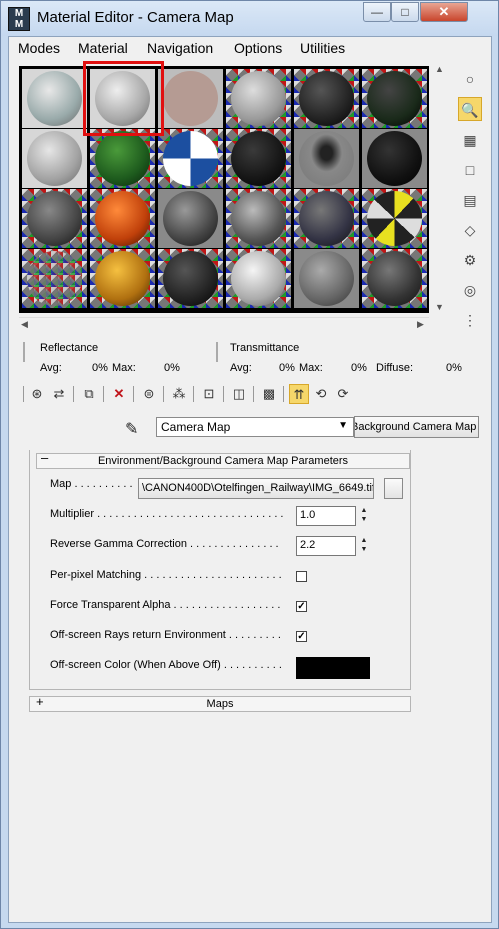  Describe the element at coordinates (322, 48) in the screenshot. I see `menu-utilities: Utilities` at that location.